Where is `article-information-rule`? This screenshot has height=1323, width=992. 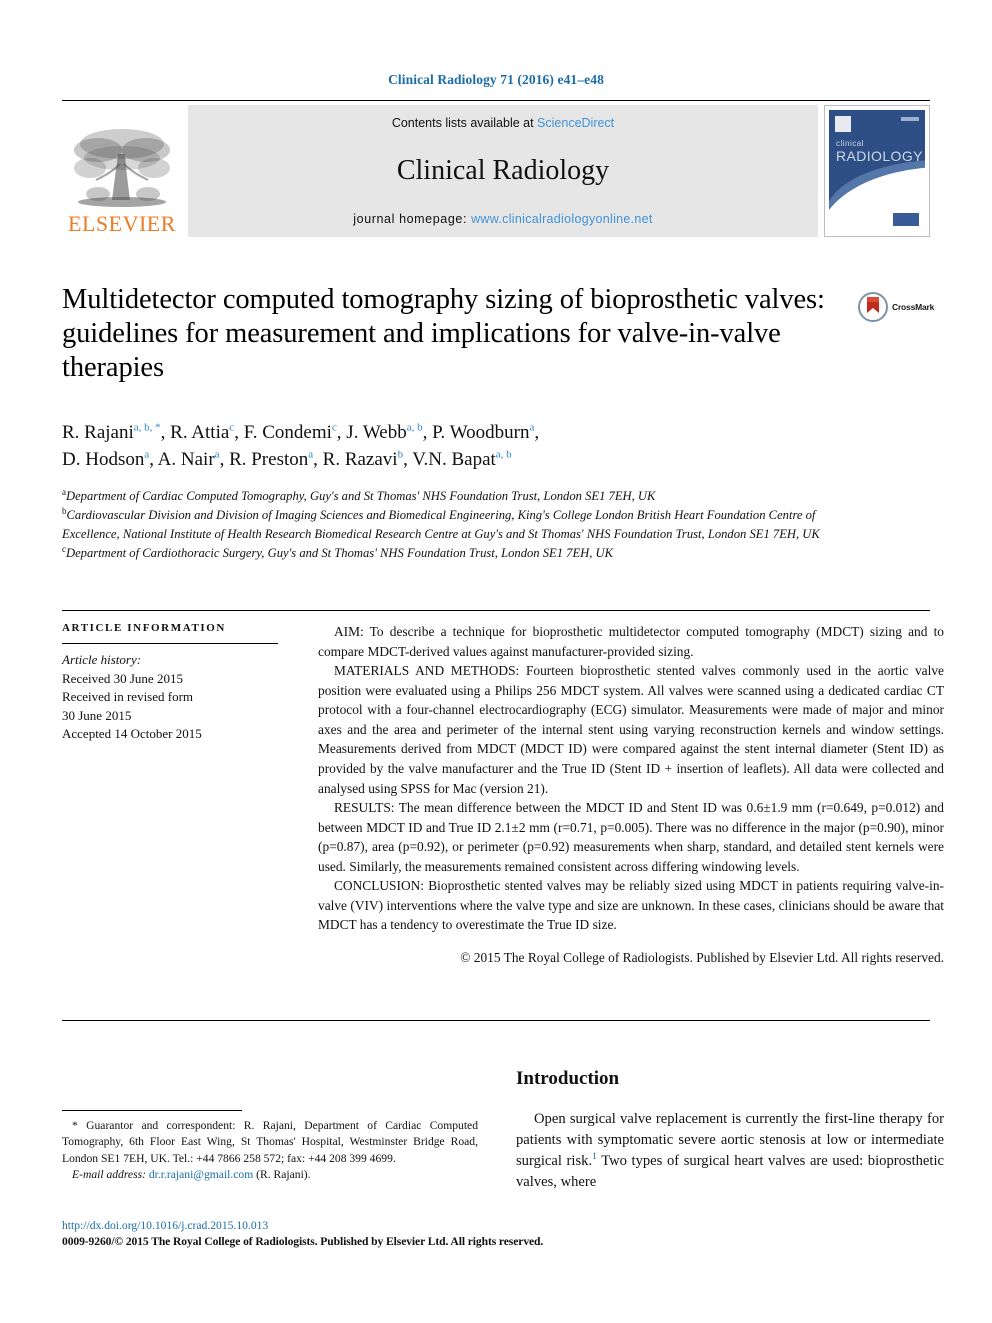
article-information-rule is located at coordinates (170, 643).